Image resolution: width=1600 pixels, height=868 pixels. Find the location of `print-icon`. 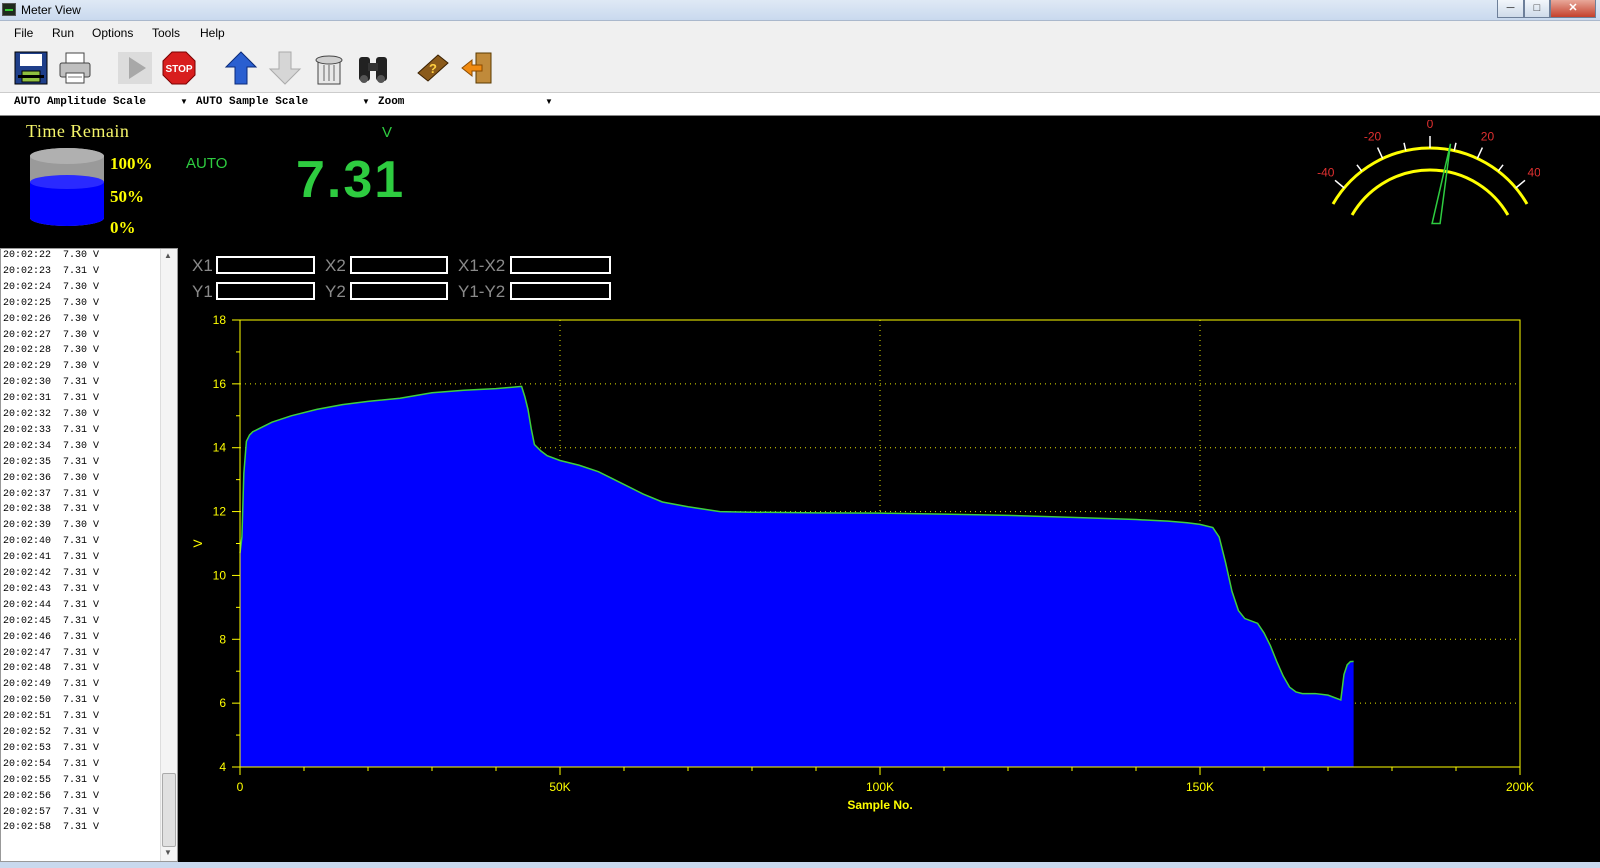

print-icon is located at coordinates (75, 68).